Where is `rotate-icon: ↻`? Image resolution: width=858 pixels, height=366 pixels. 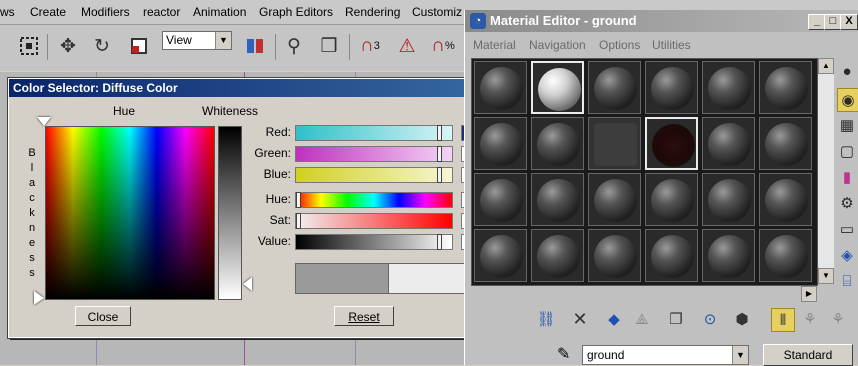 rotate-icon: ↻ is located at coordinates (102, 46).